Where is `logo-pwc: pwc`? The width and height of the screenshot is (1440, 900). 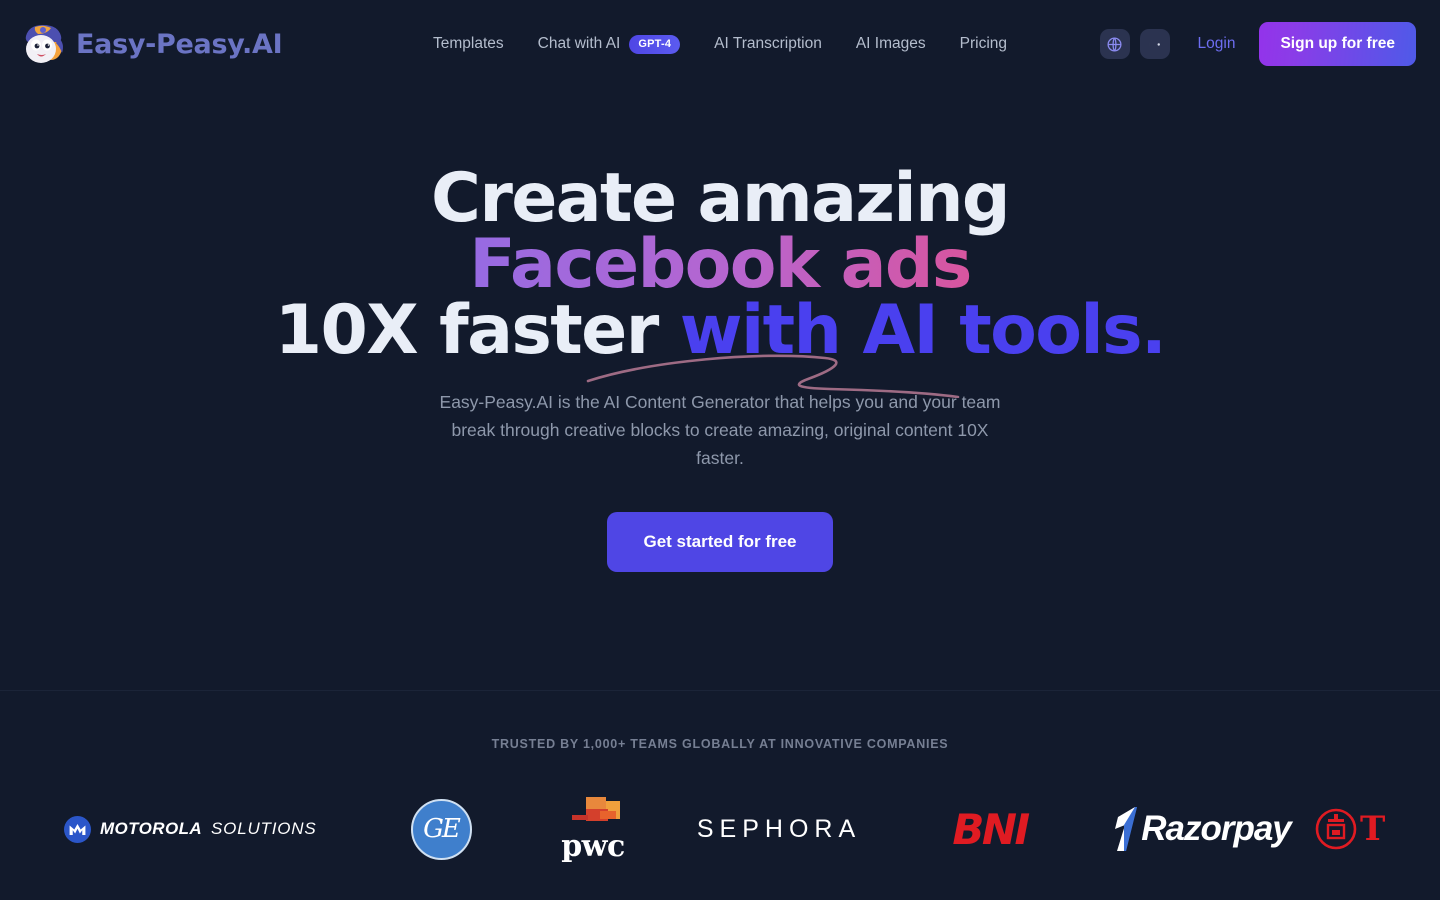
logo-pwc: pwc is located at coordinates (593, 829).